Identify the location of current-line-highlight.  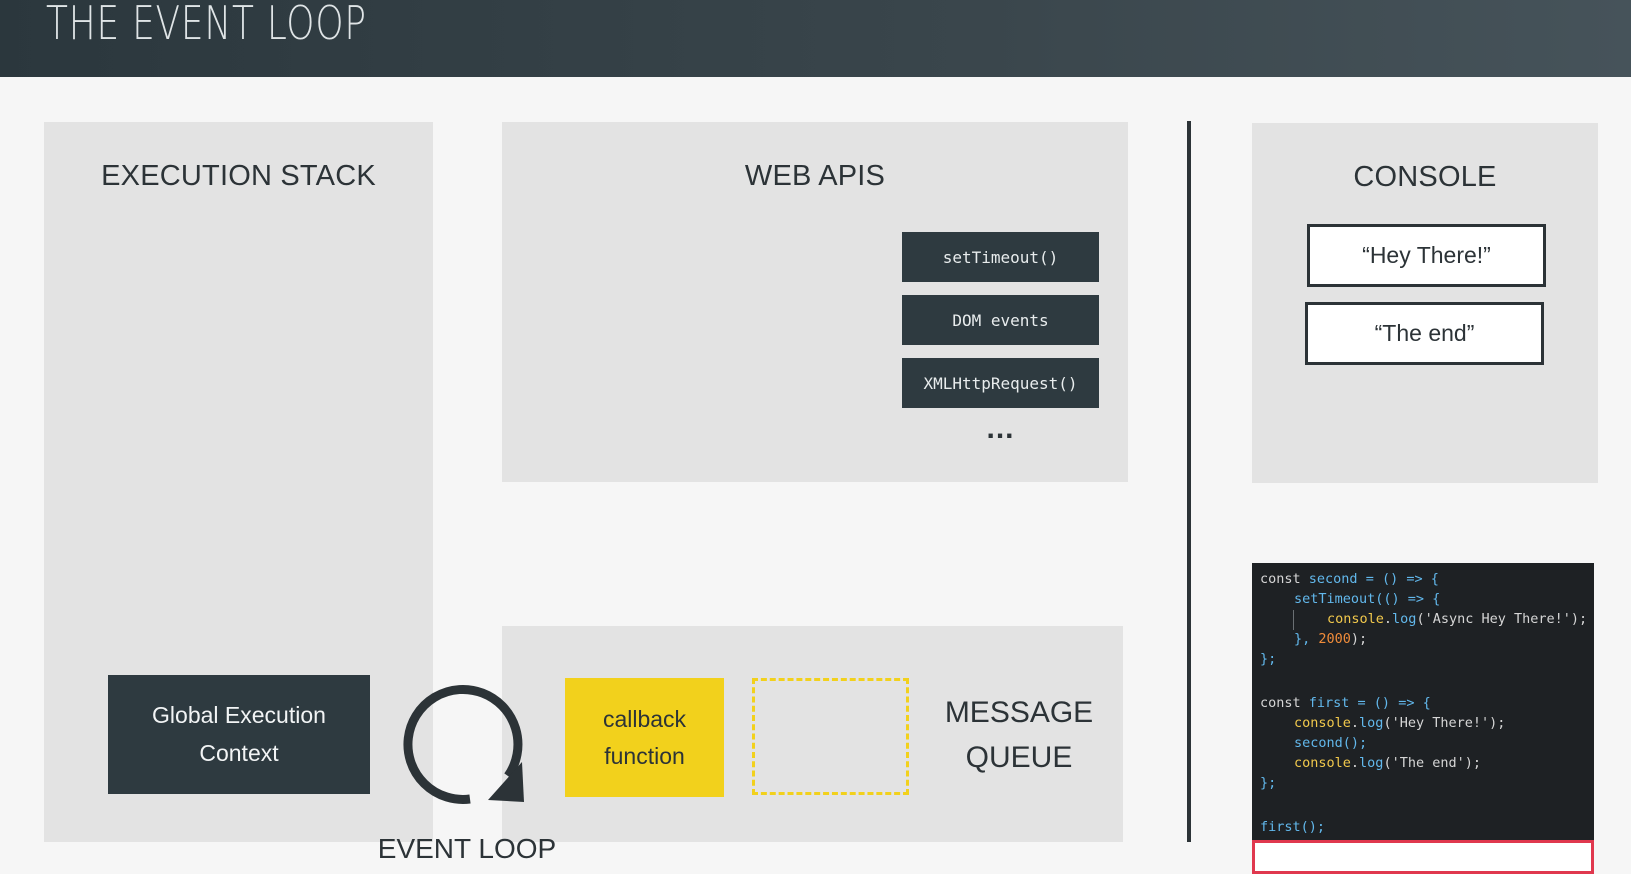
(1423, 857).